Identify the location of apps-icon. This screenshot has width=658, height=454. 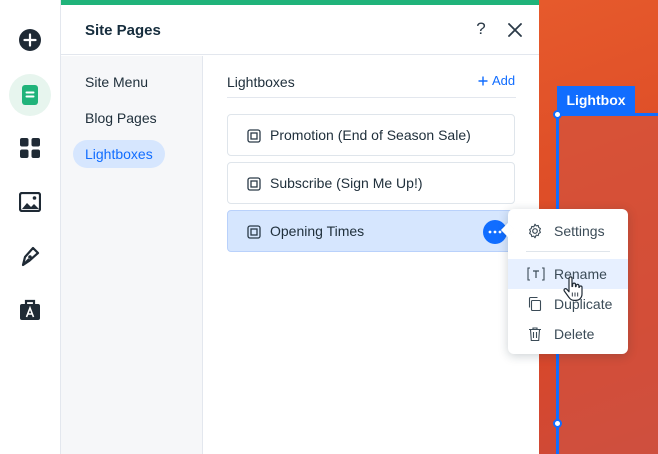
(30, 148).